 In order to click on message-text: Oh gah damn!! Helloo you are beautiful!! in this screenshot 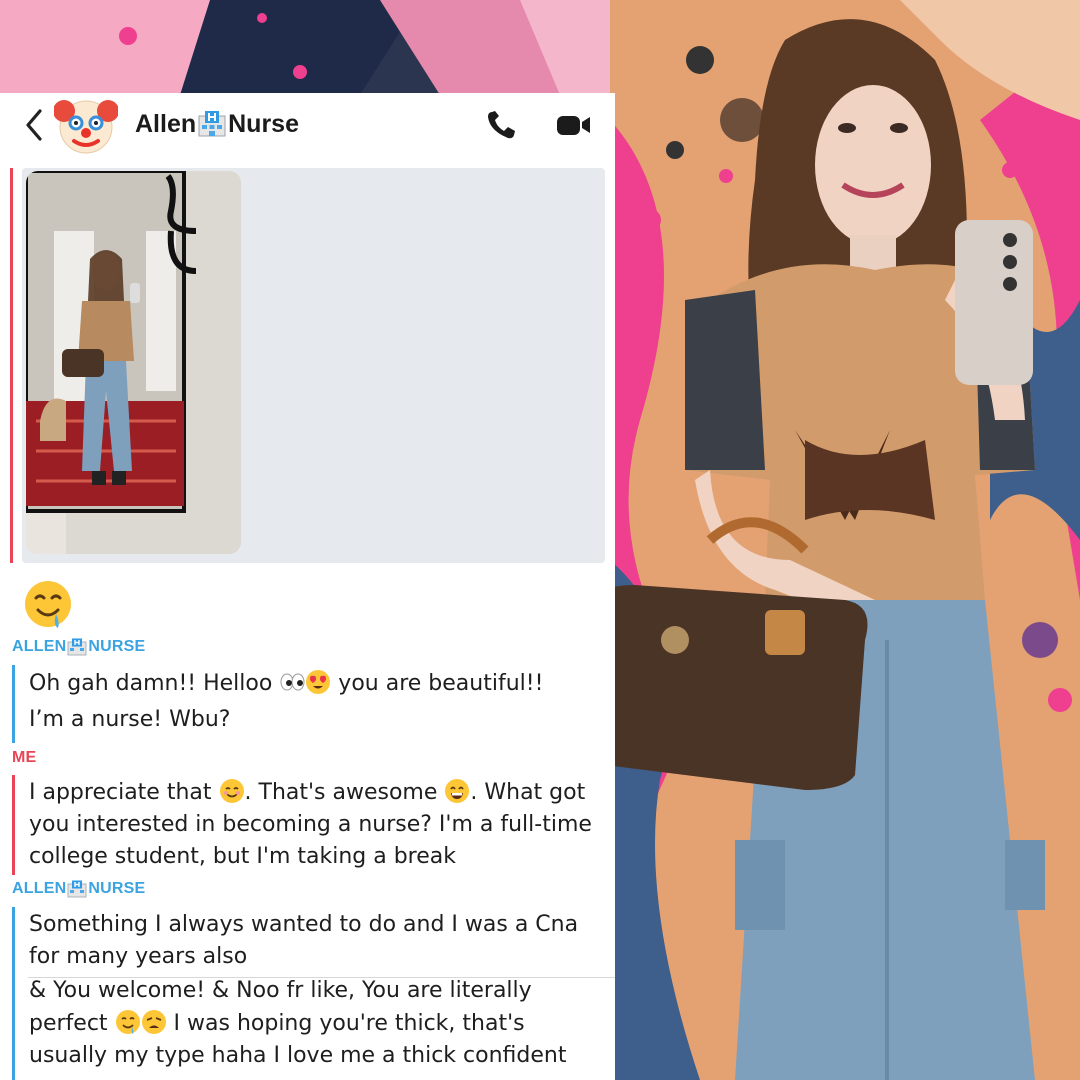, I will do `click(286, 684)`.